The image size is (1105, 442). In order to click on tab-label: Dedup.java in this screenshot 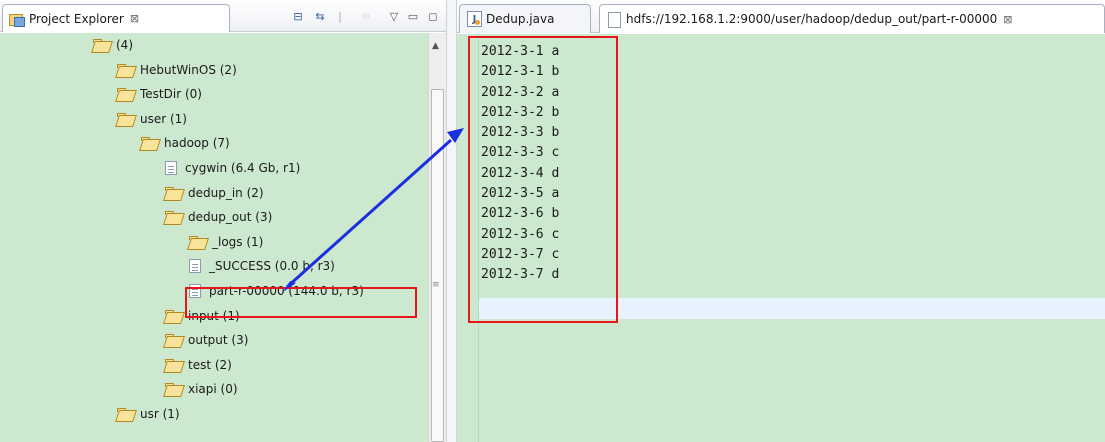, I will do `click(520, 19)`.